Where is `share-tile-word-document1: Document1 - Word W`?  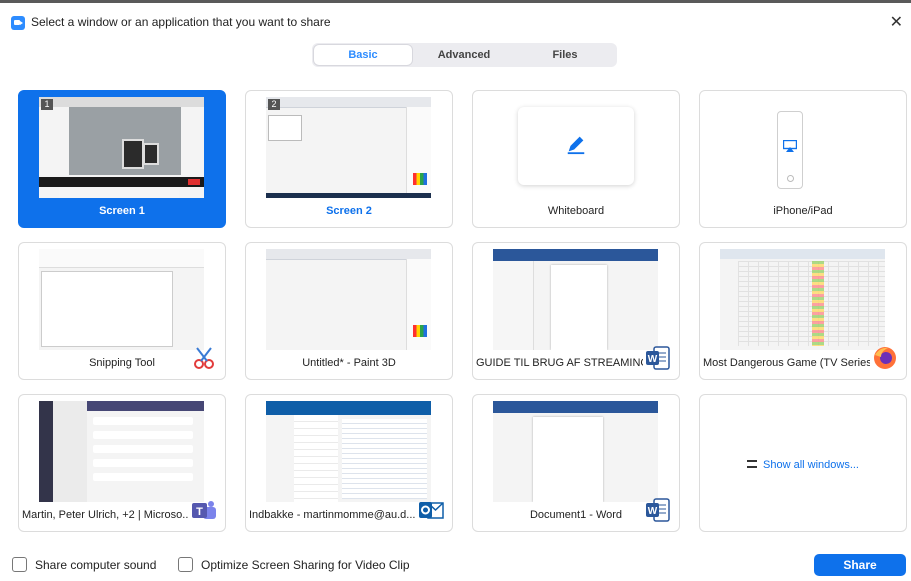 share-tile-word-document1: Document1 - Word W is located at coordinates (576, 463).